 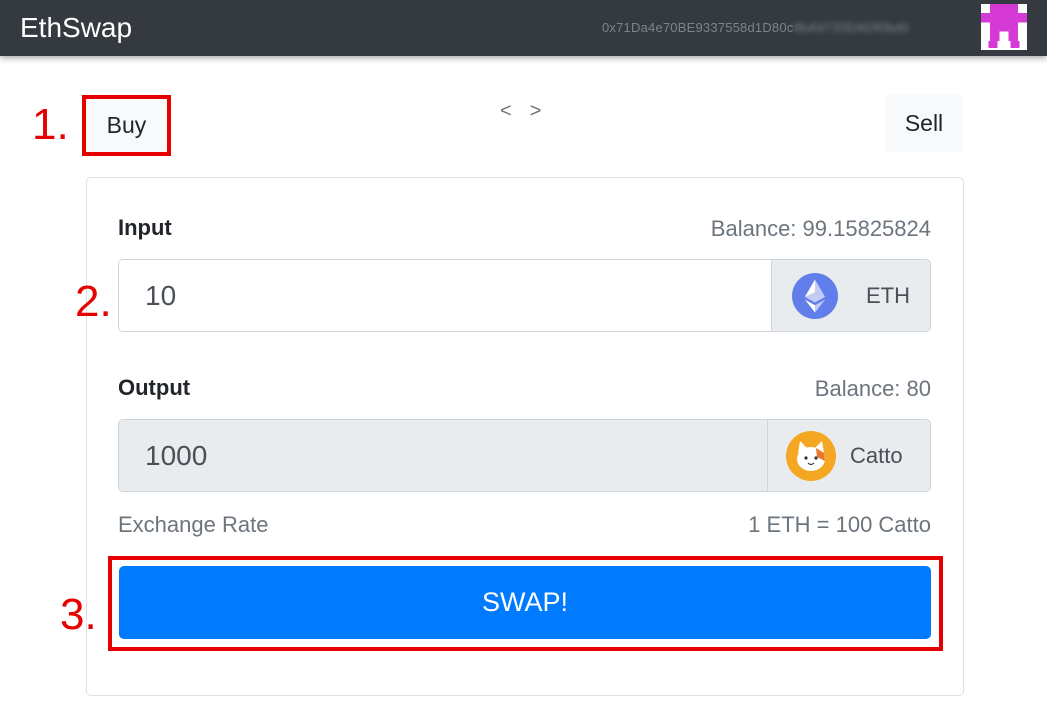 I want to click on annotation-step-3: 3., so click(x=78, y=614).